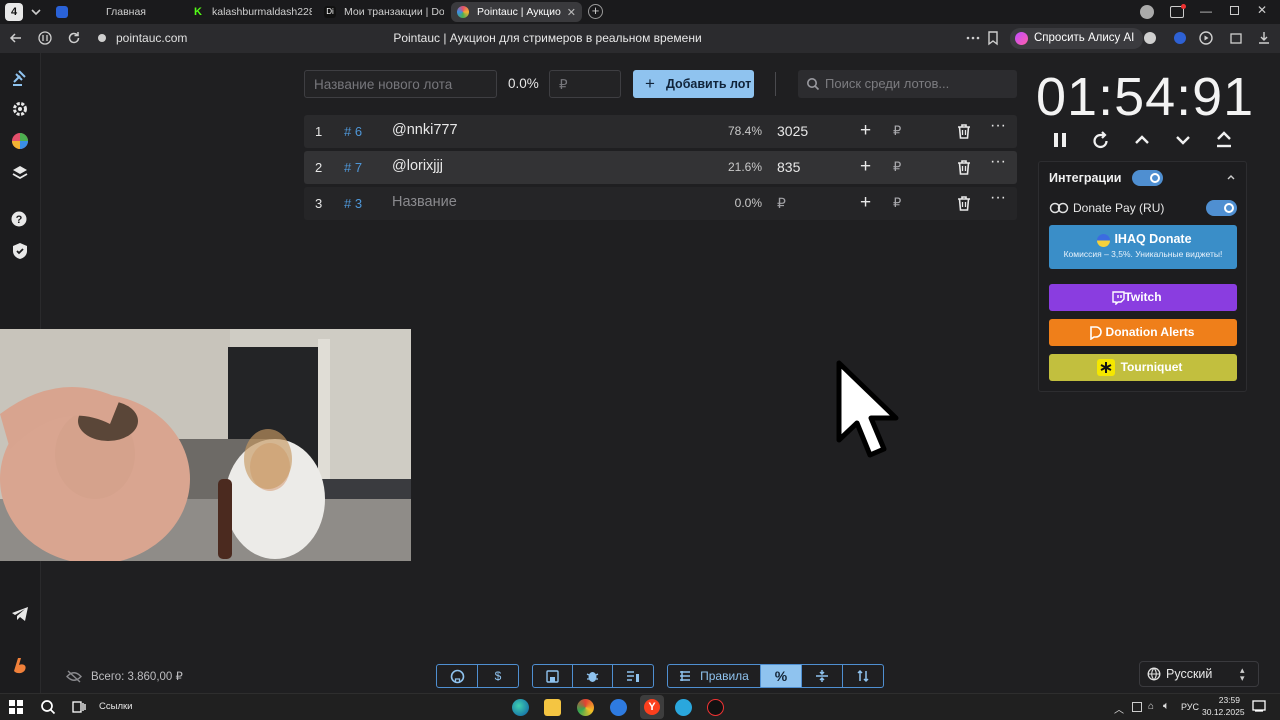 The width and height of the screenshot is (1280, 720). I want to click on notification-center-icon, so click(1259, 706).